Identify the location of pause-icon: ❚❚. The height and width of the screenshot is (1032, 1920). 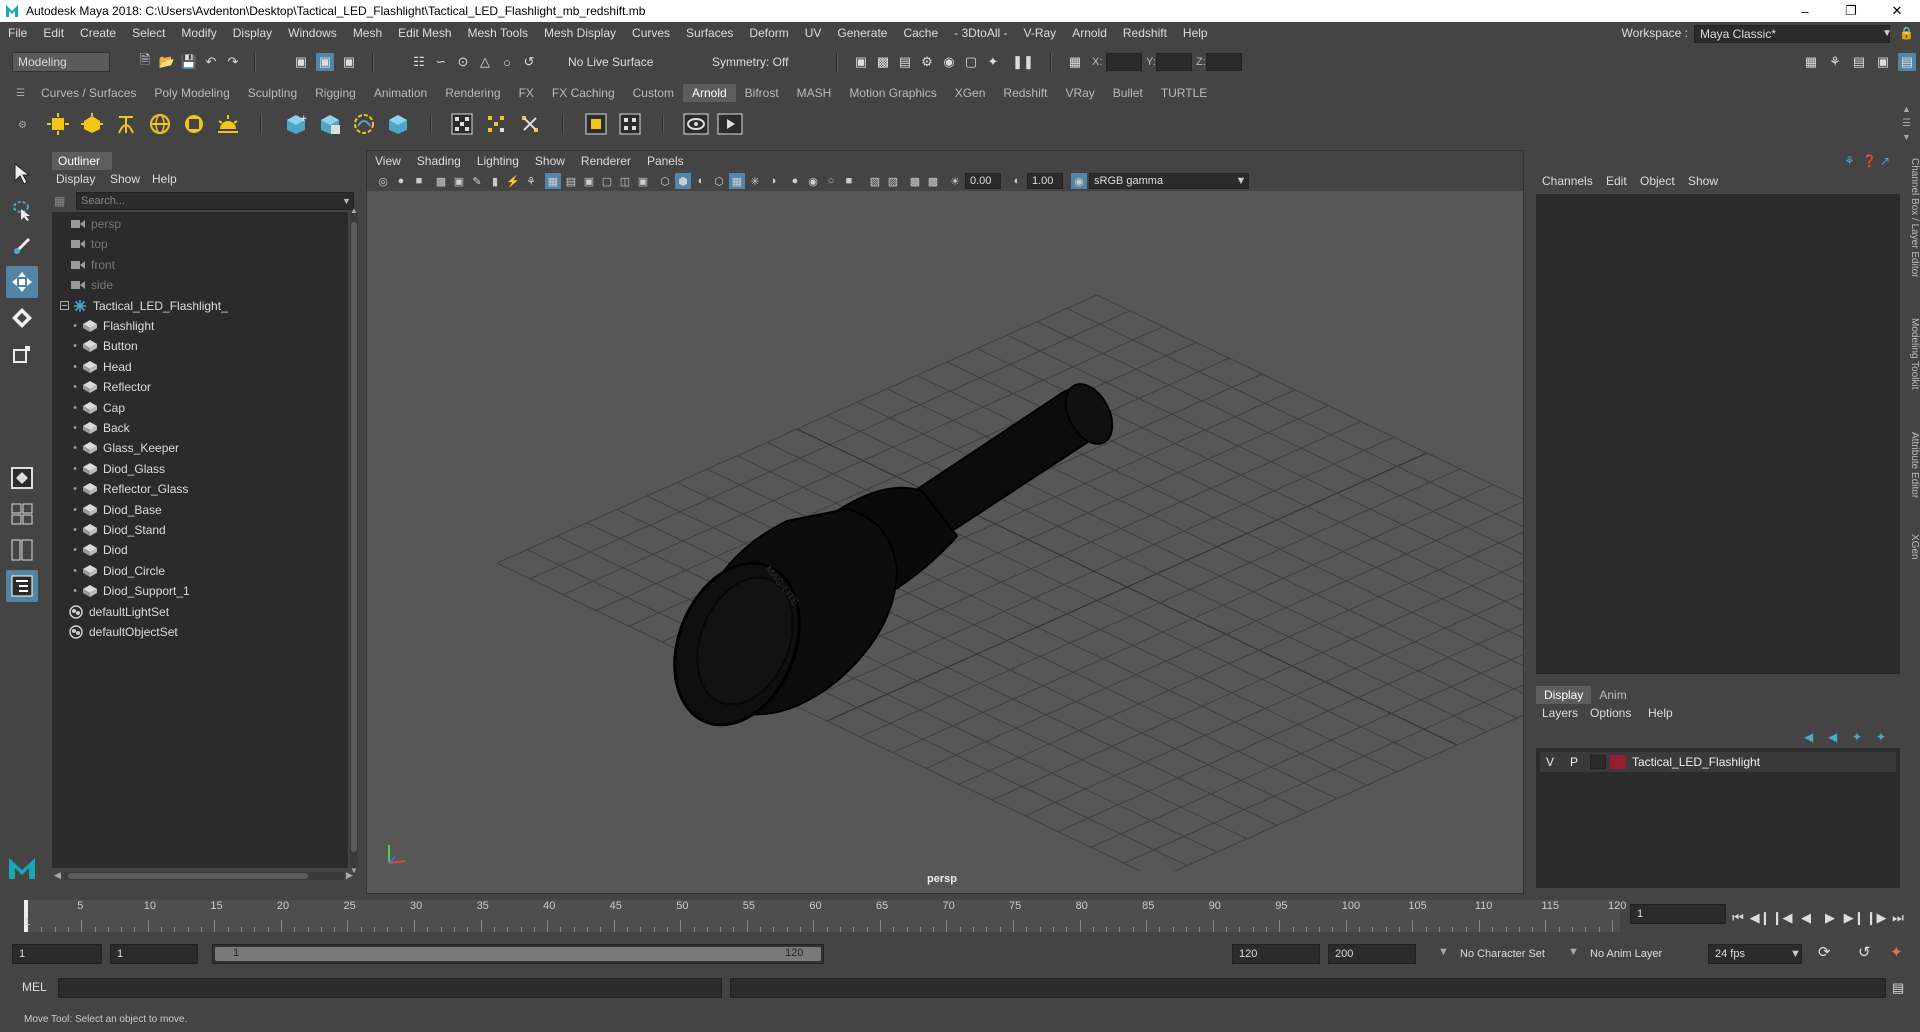
(1023, 62).